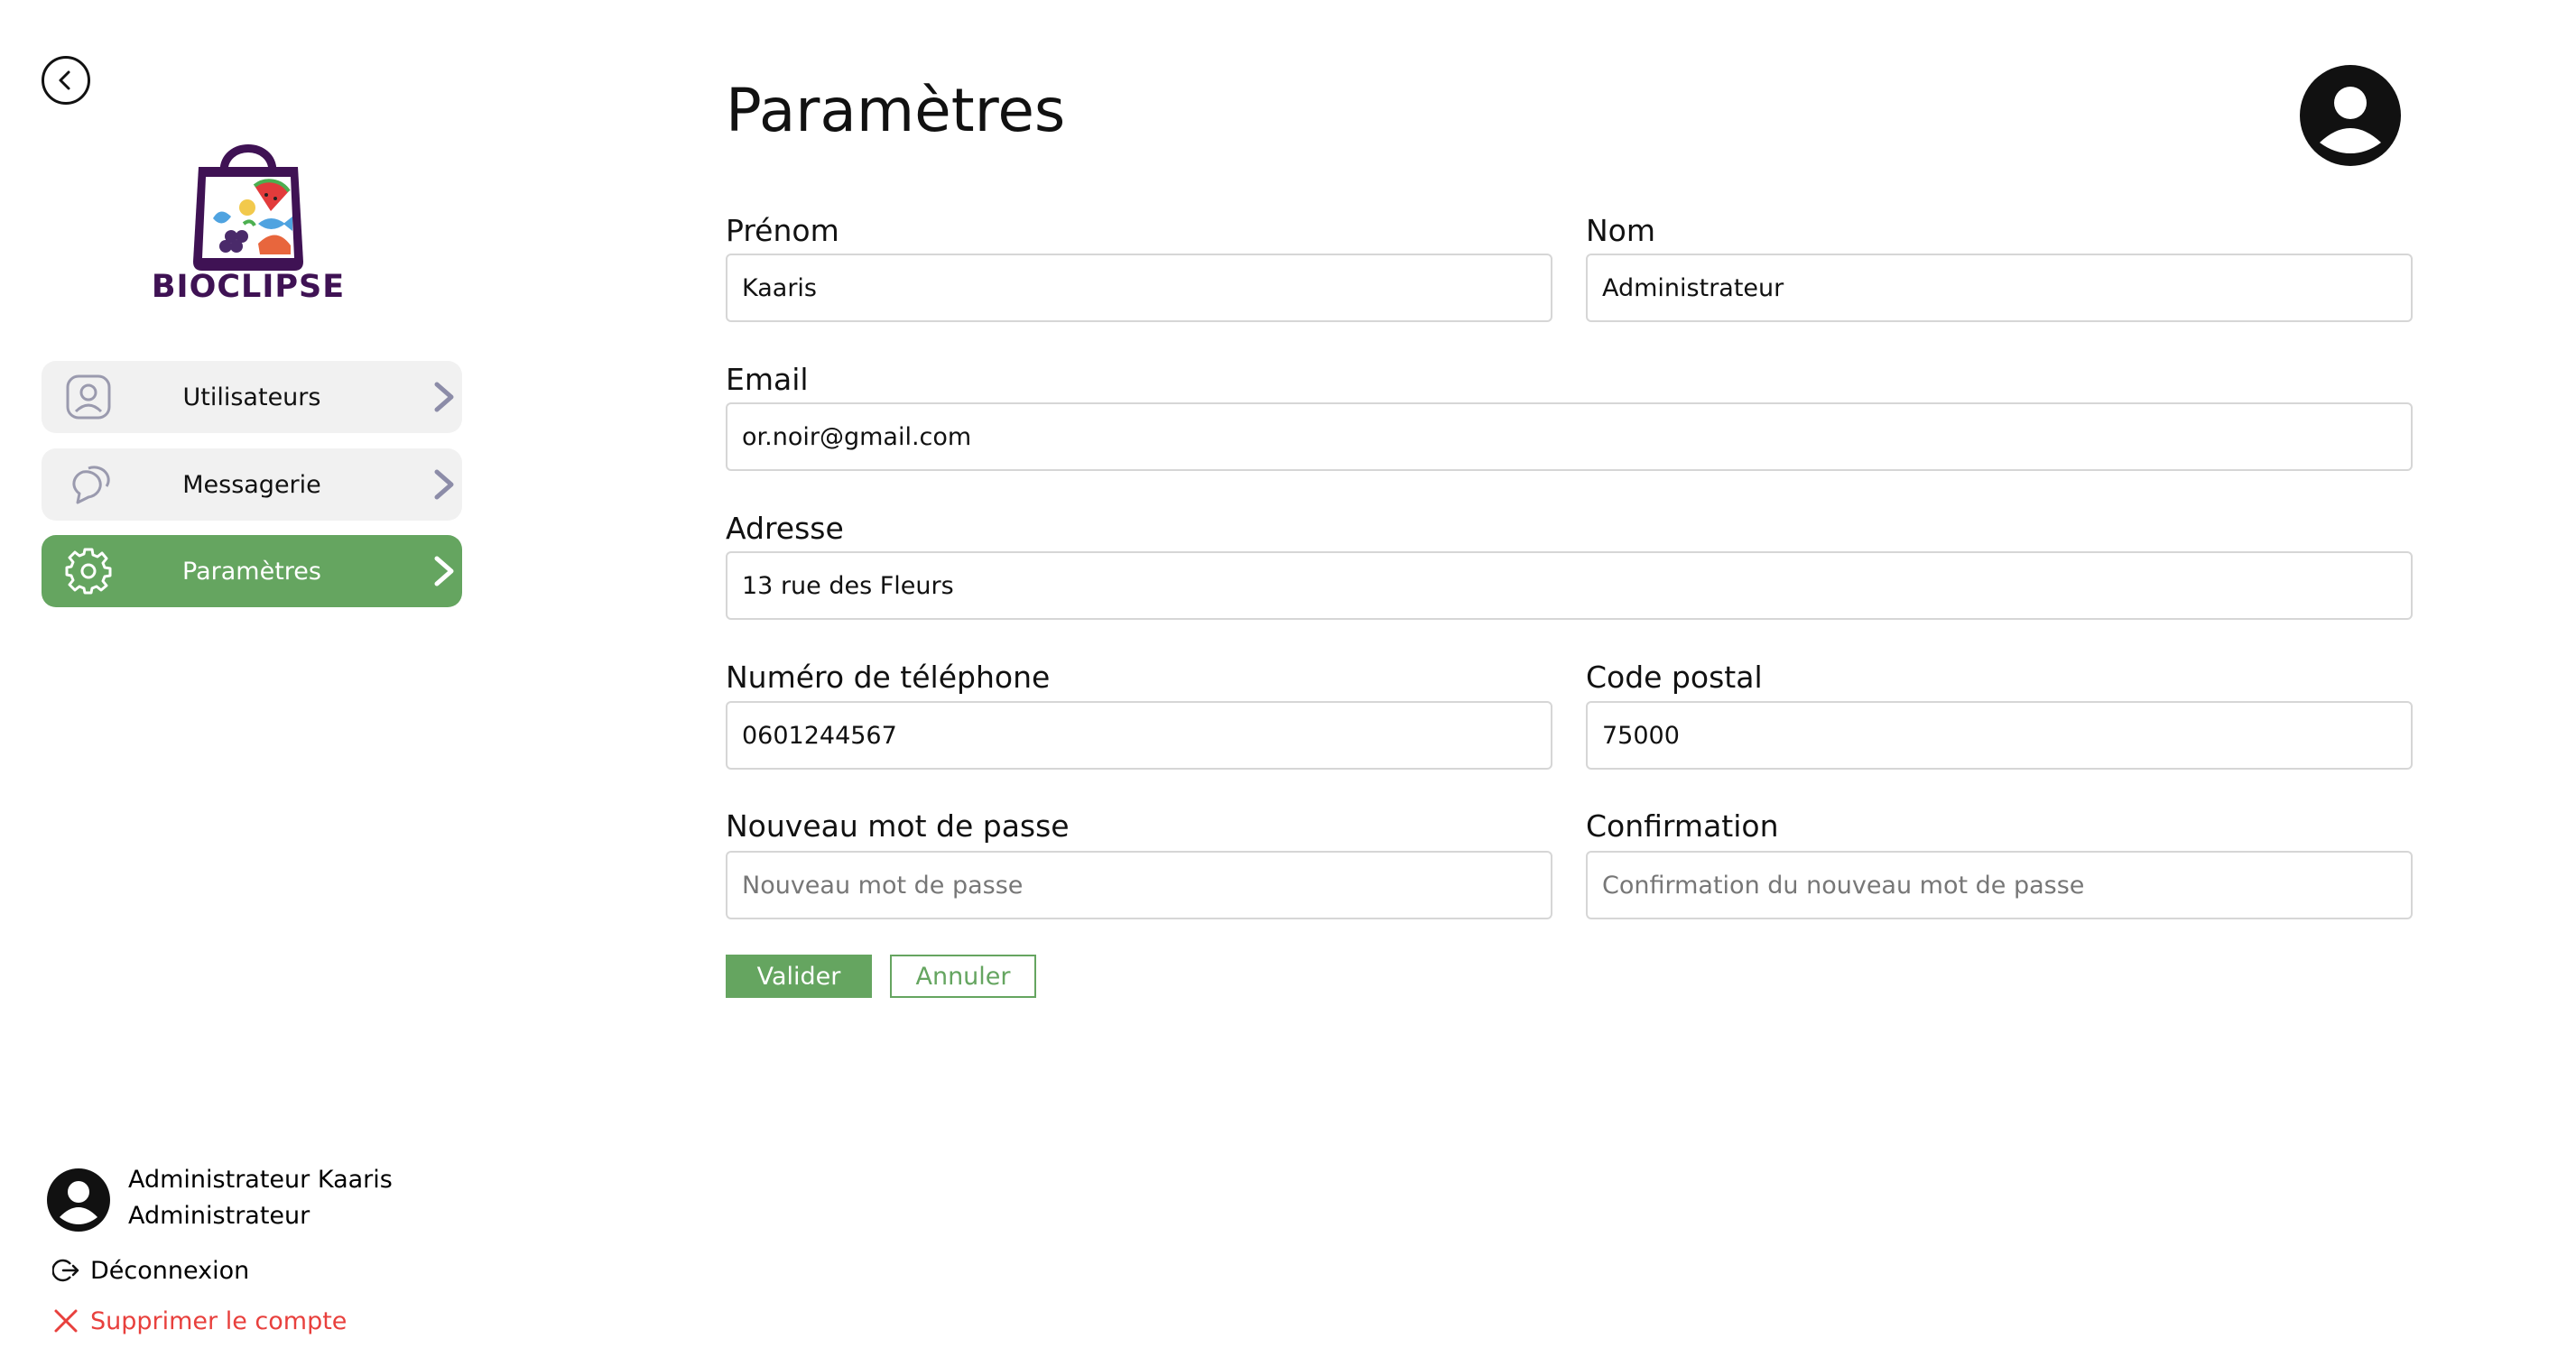  What do you see at coordinates (1621, 230) in the screenshot?
I see `nom-label: Nom` at bounding box center [1621, 230].